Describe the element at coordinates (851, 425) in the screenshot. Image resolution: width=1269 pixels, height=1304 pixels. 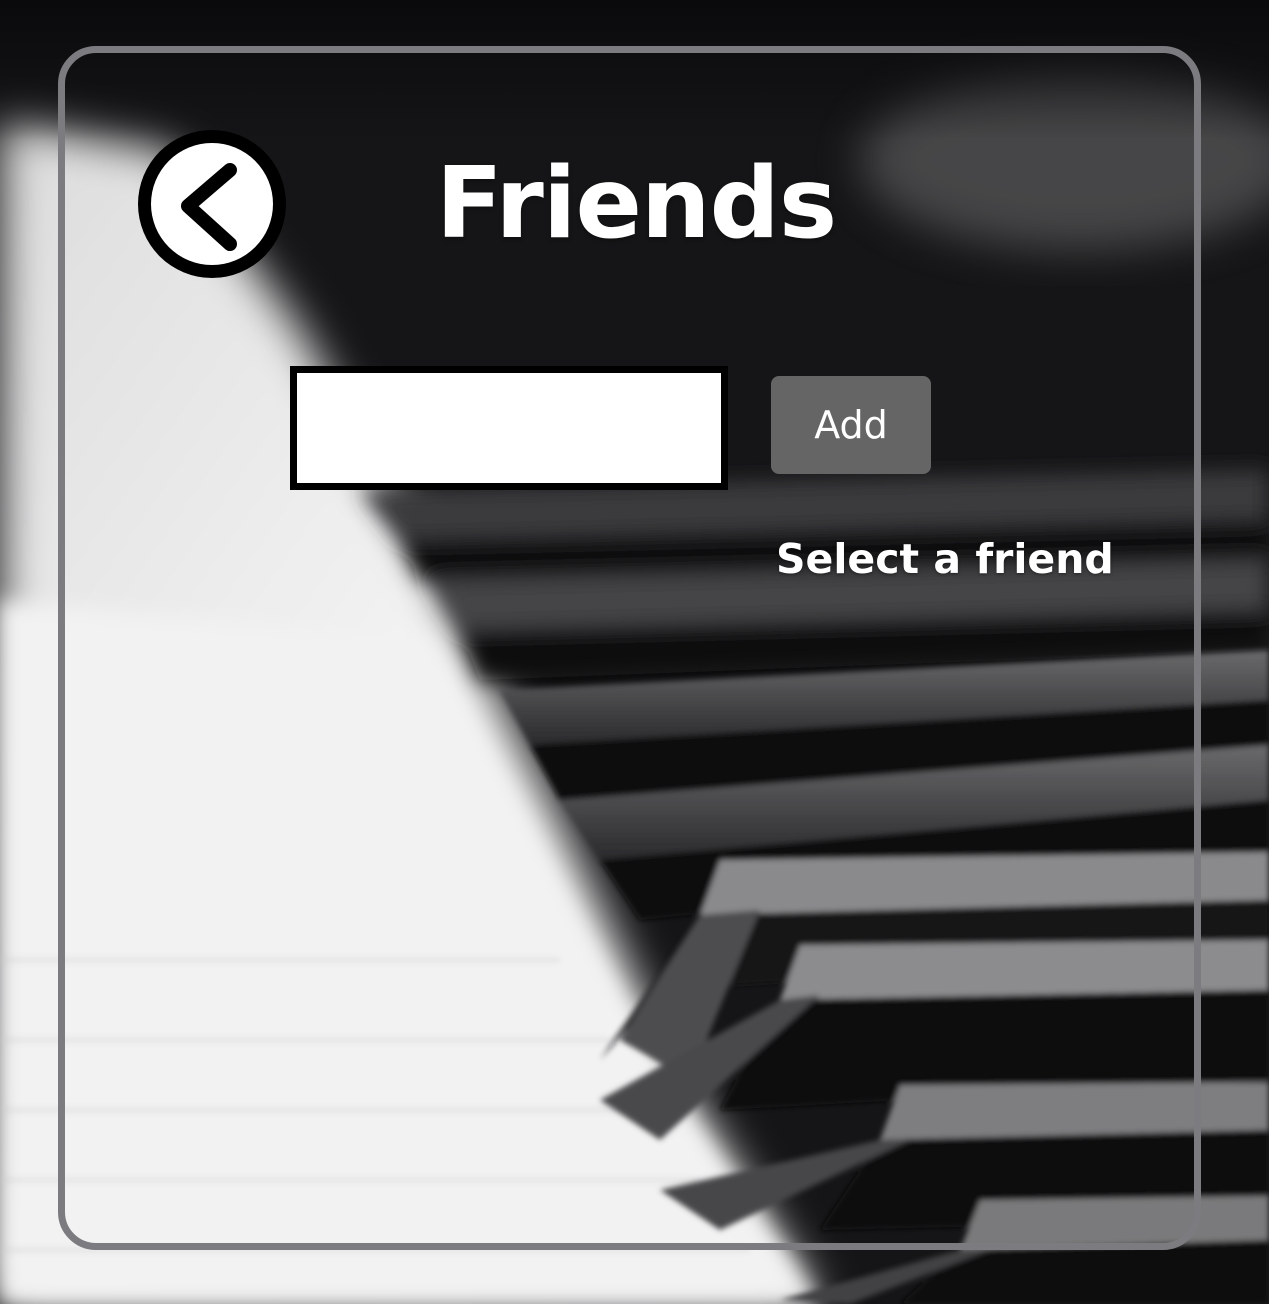
I see `add-friend-button: Add` at that location.